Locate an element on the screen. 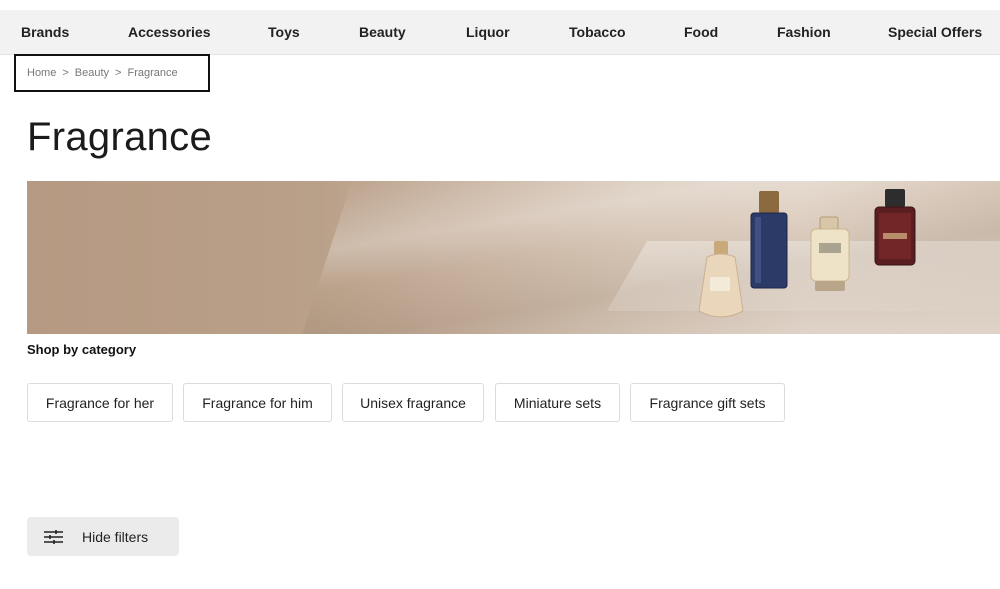  sliders-icon is located at coordinates (53, 536).